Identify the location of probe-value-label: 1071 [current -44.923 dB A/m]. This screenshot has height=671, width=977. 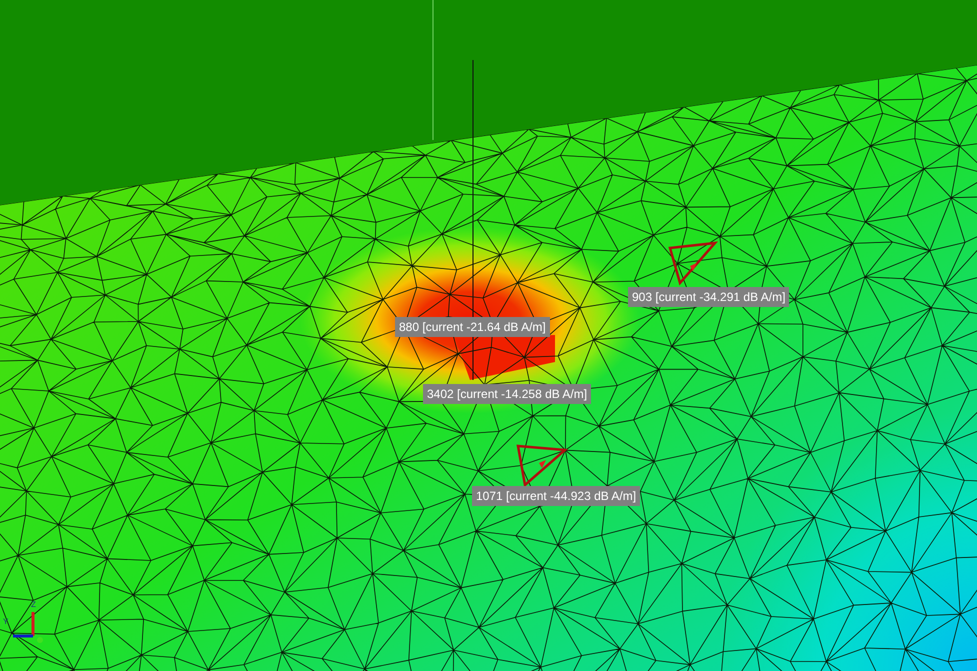
(556, 496).